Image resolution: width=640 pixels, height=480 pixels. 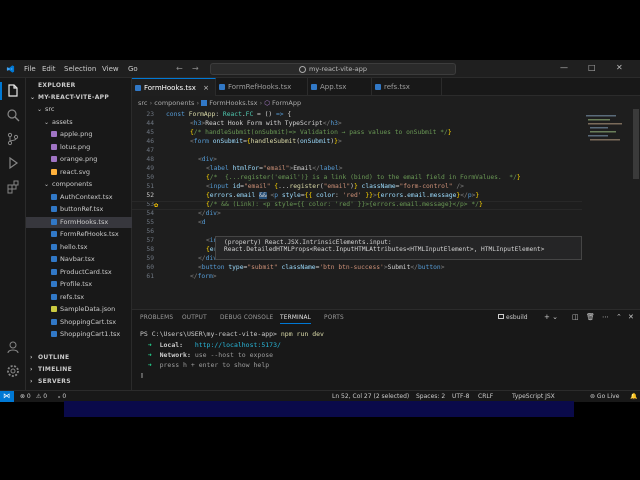 What do you see at coordinates (266, 123) in the screenshot?
I see `code-line: <h3>React Hook Form with TypeScript</h3>` at bounding box center [266, 123].